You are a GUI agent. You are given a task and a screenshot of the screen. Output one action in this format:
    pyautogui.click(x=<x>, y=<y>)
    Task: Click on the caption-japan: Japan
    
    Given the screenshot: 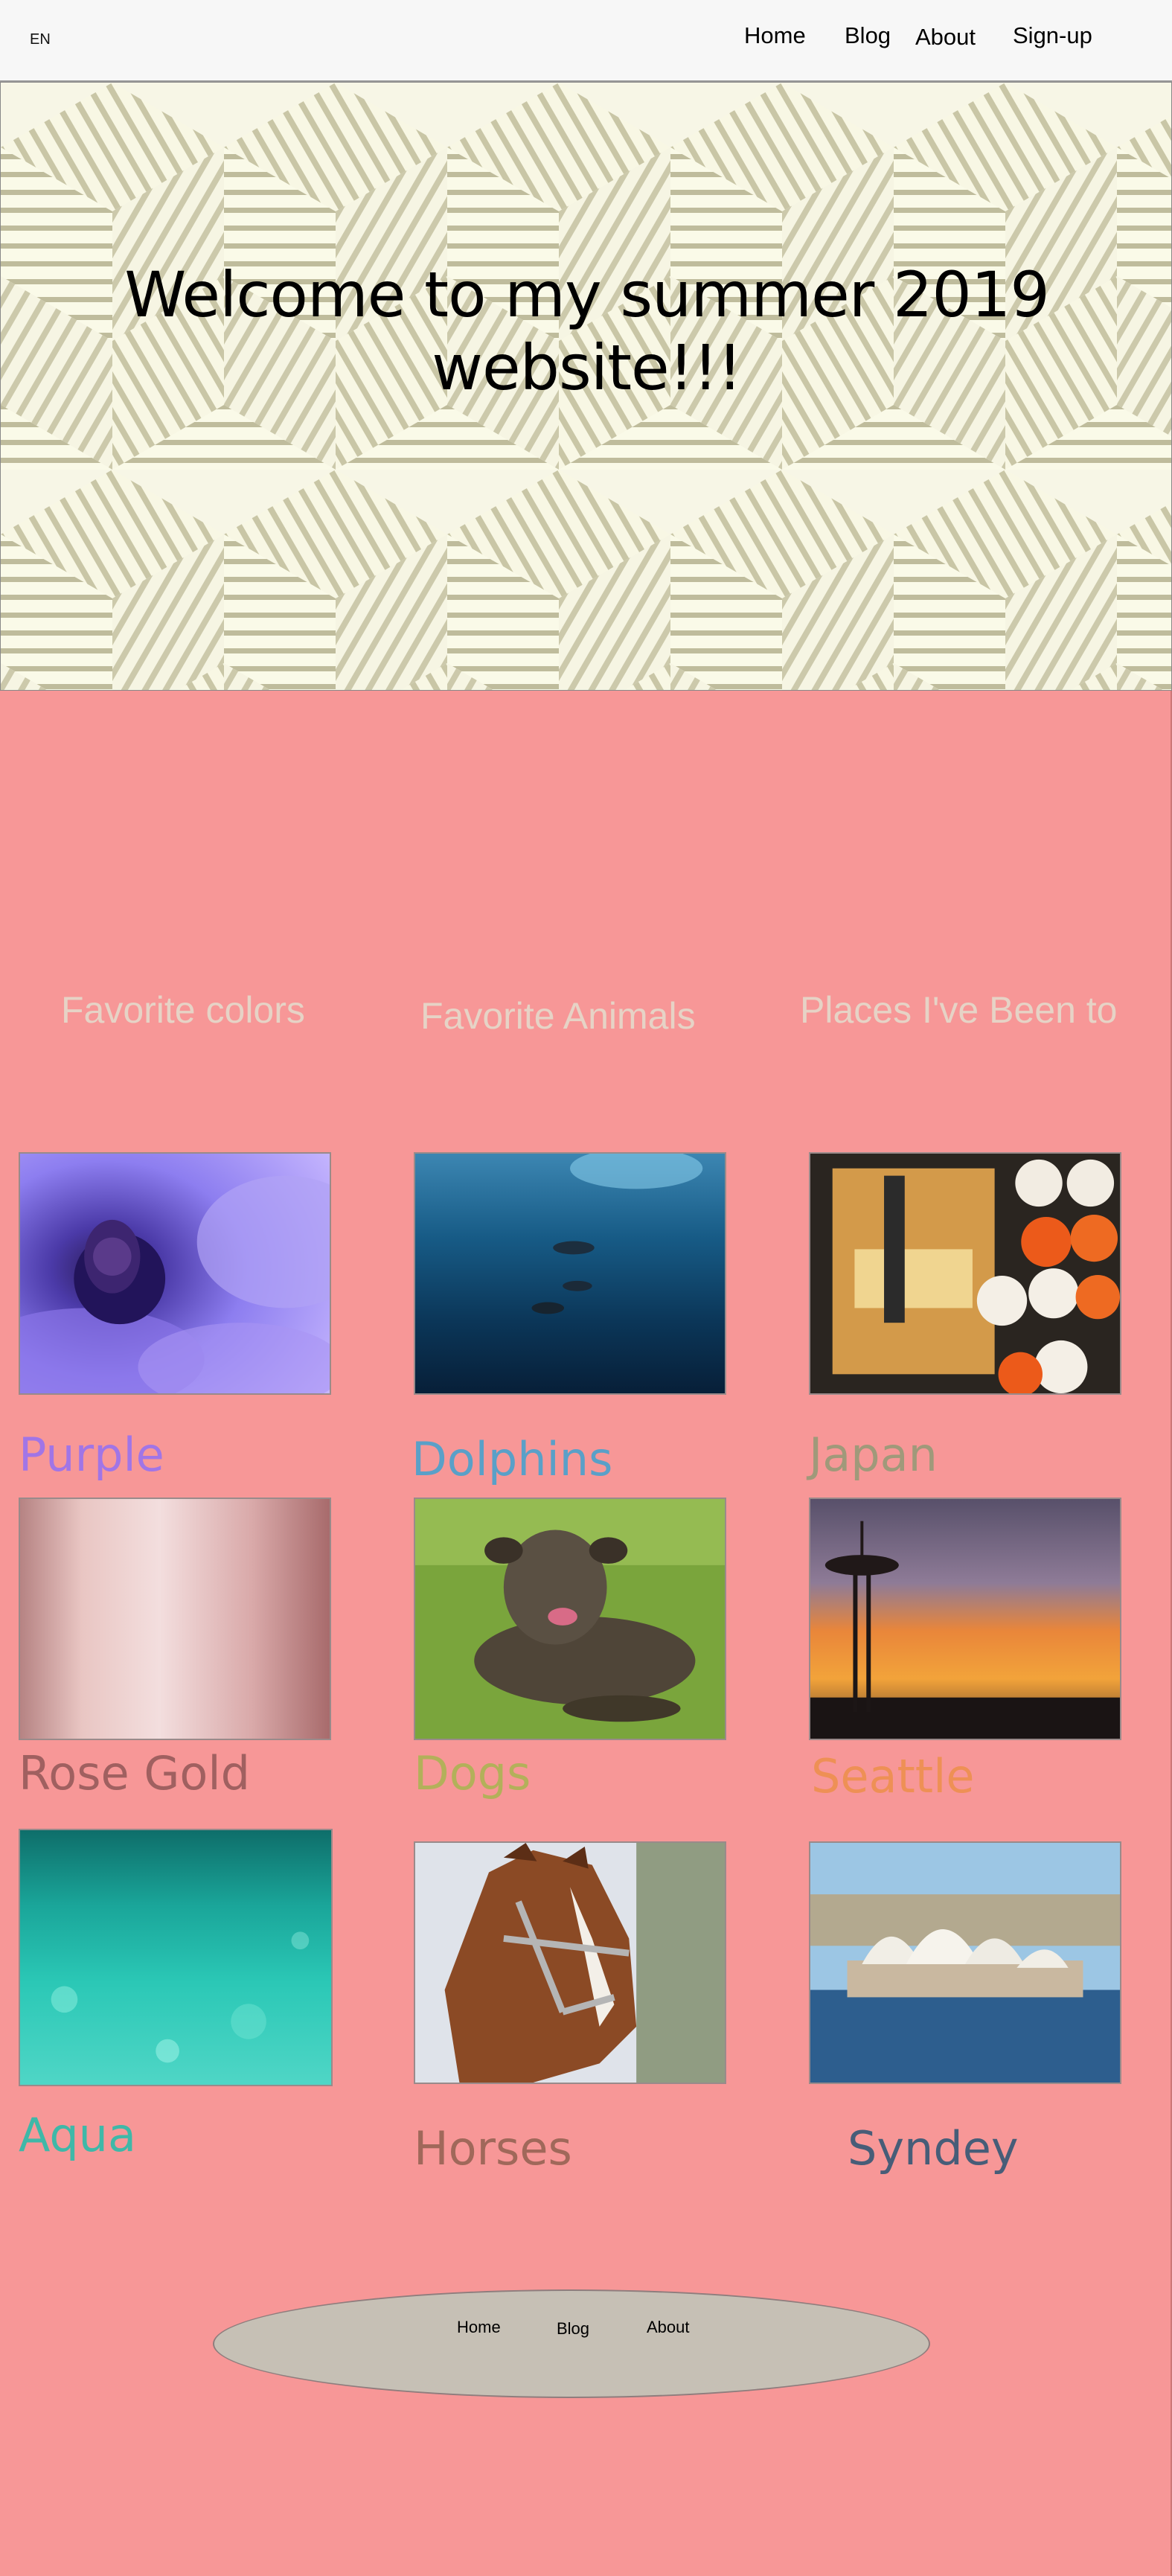 What is the action you would take?
    pyautogui.click(x=873, y=1455)
    